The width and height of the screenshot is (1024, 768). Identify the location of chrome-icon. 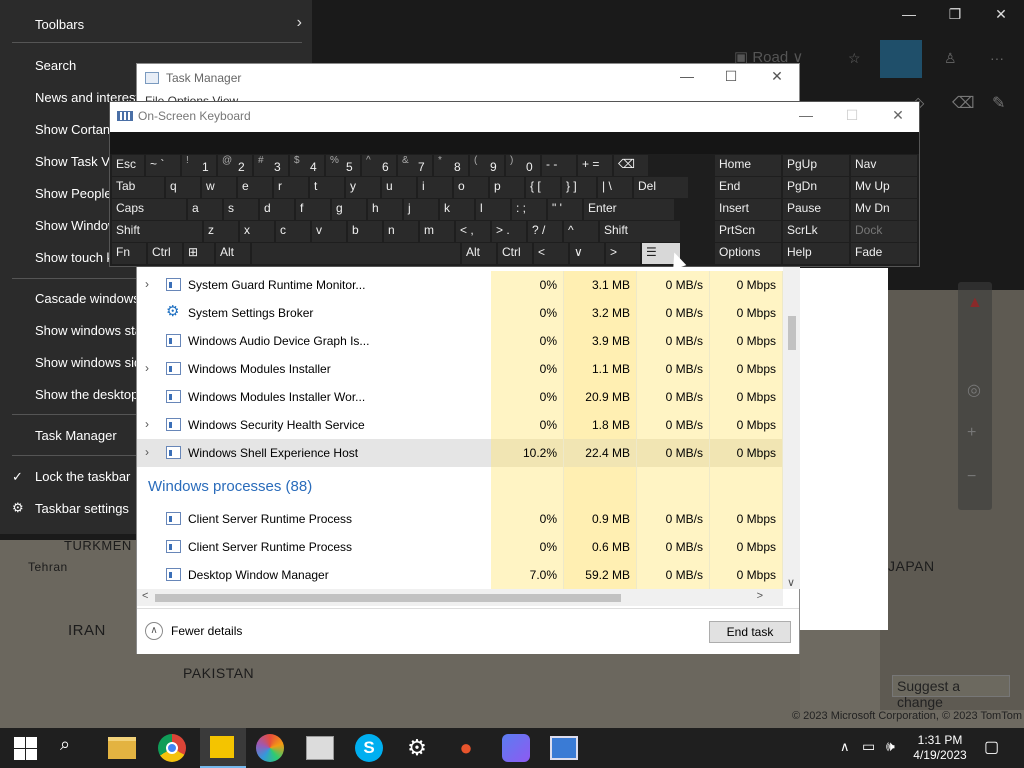
(172, 748).